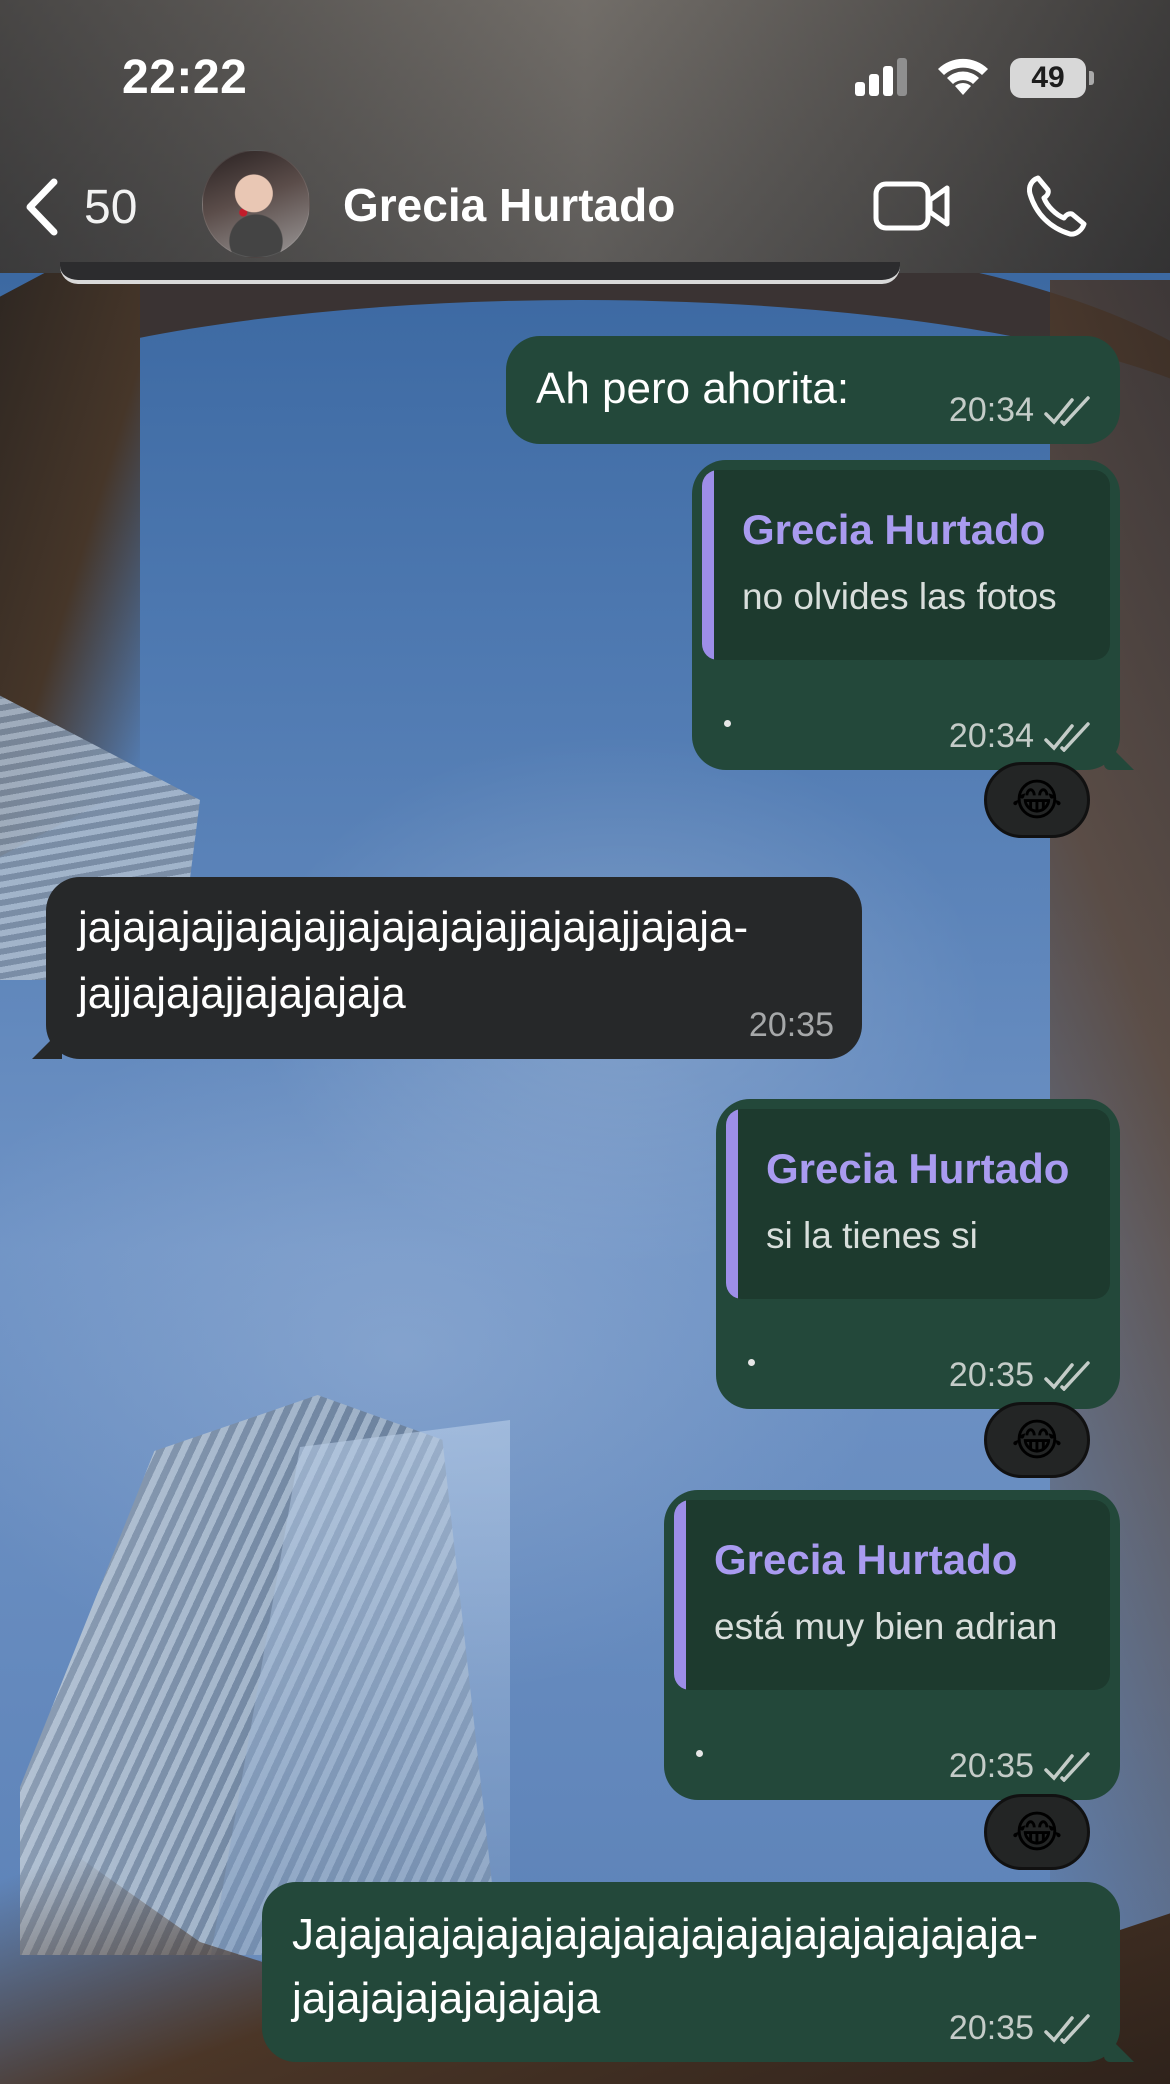 The width and height of the screenshot is (1170, 2084). Describe the element at coordinates (899, 596) in the screenshot. I see `quoted-text: no olvides las fotos` at that location.